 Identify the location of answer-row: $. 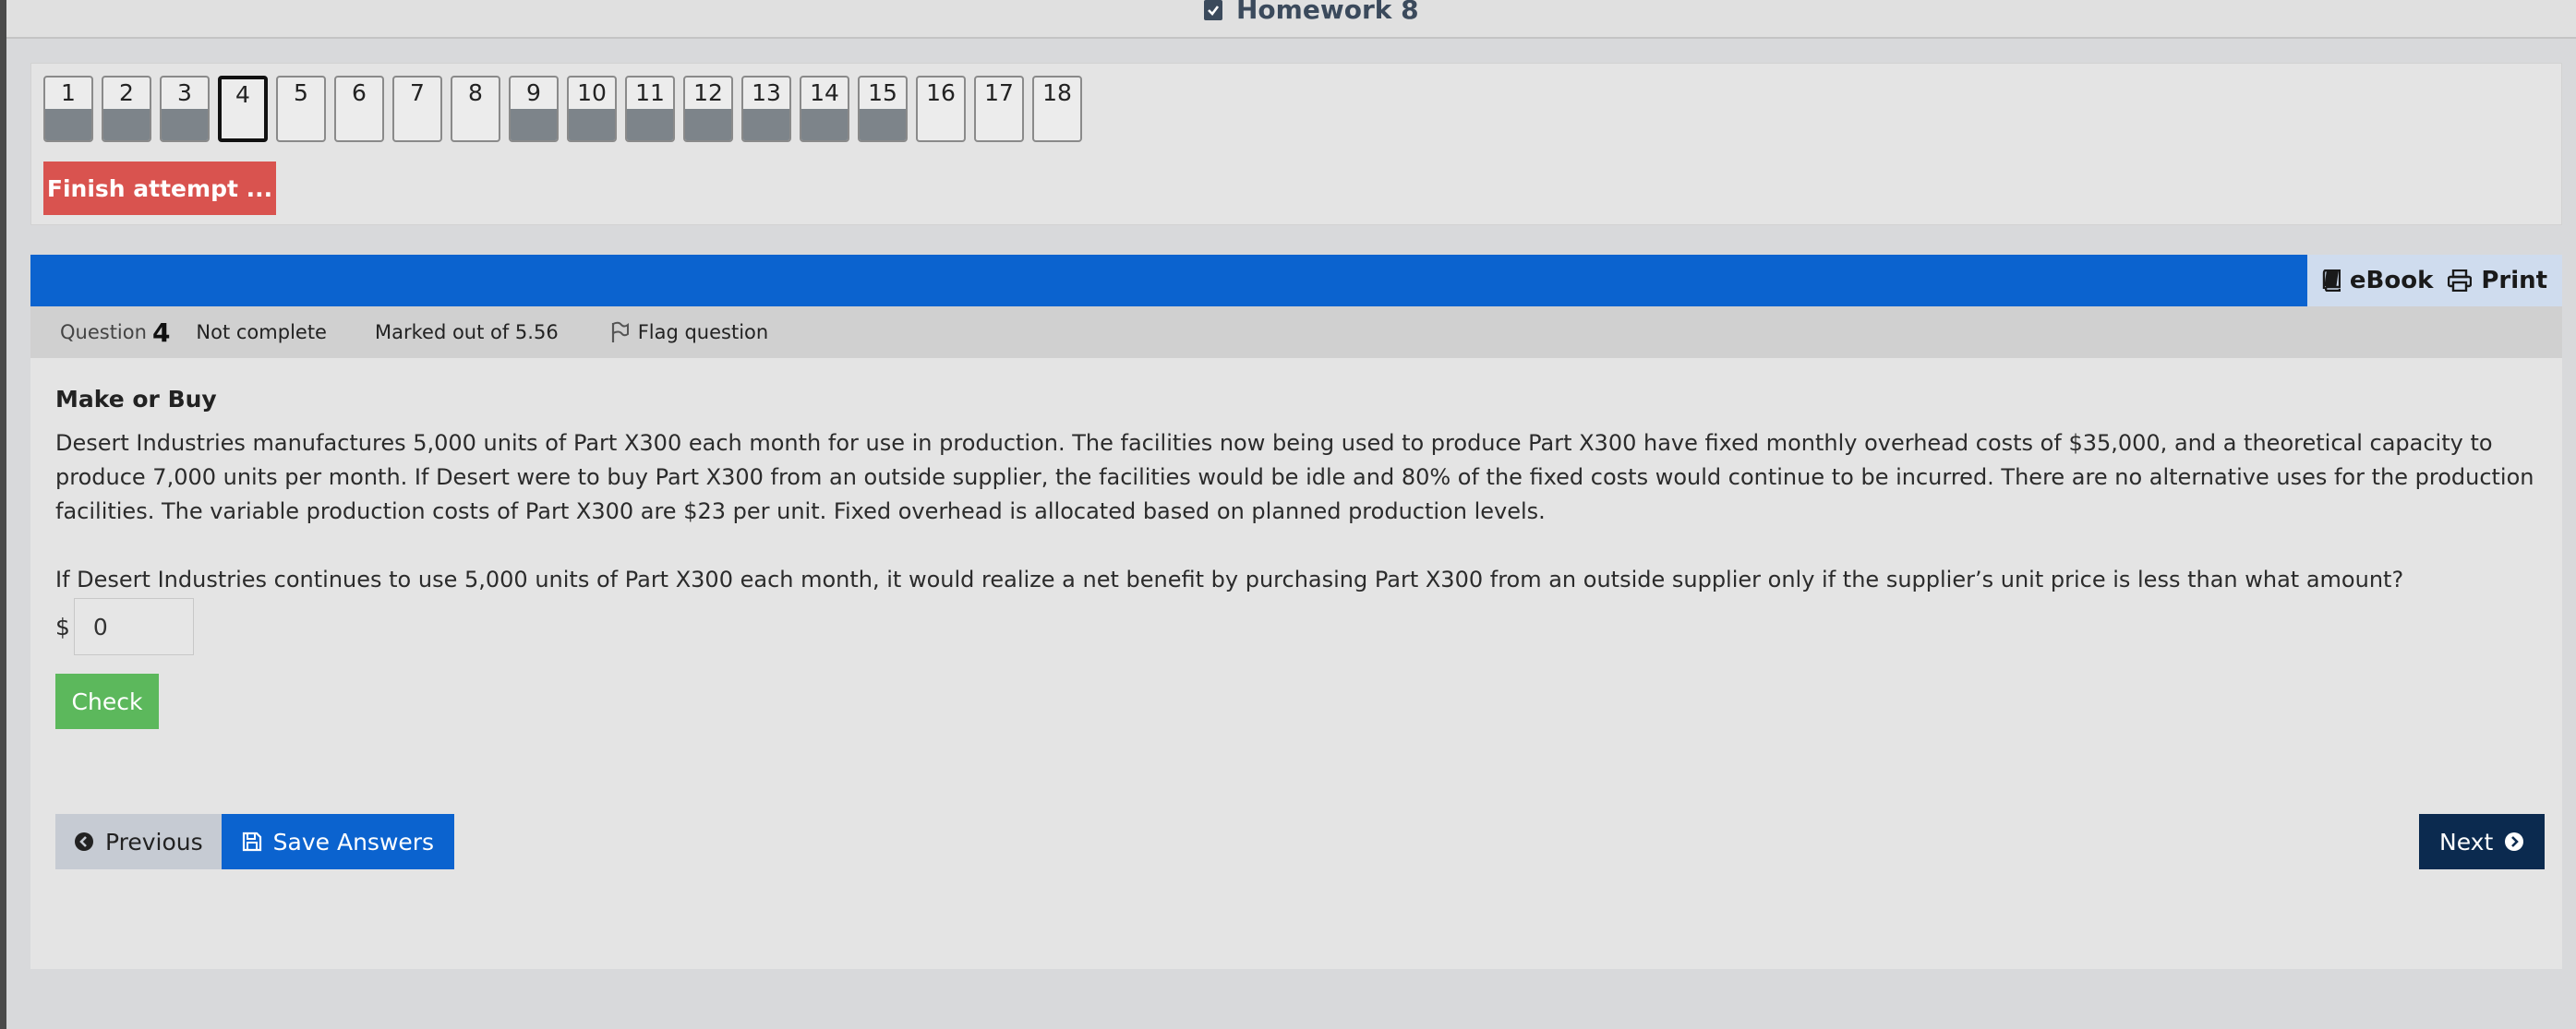
(124, 626).